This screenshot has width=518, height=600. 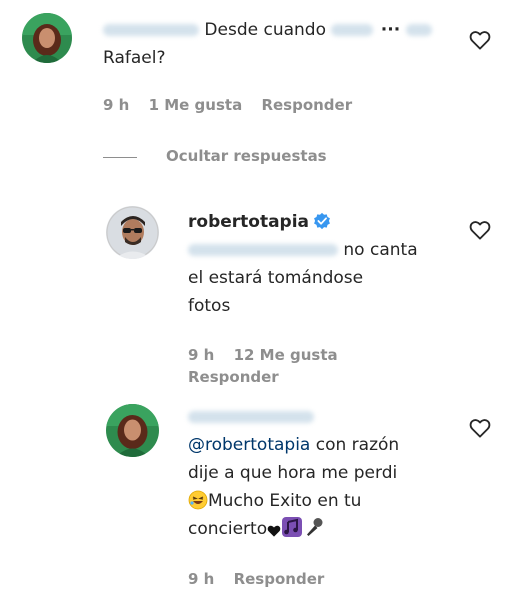 I want to click on reply-meta: 9 h Responder, so click(x=256, y=579).